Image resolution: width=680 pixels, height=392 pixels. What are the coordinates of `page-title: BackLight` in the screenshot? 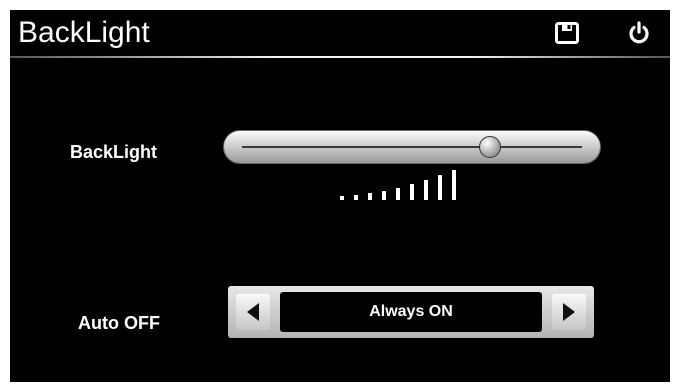 It's located at (84, 32).